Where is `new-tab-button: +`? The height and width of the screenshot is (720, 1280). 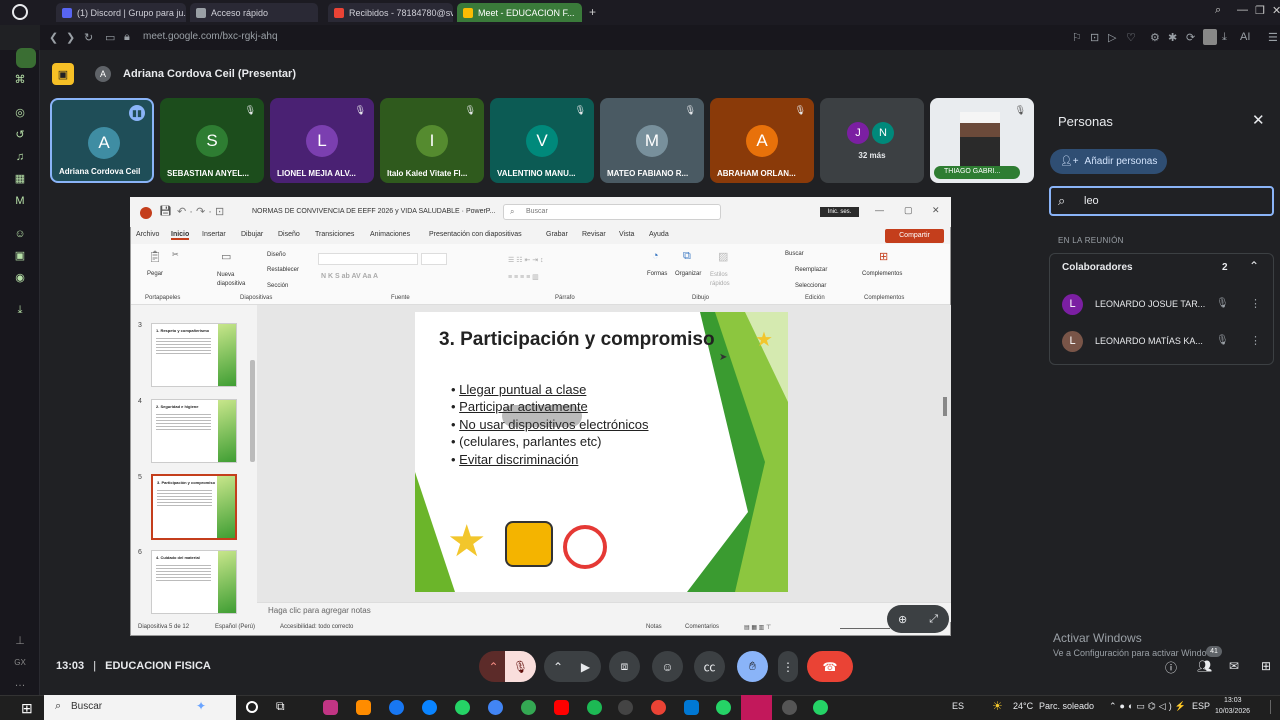
new-tab-button: + is located at coordinates (592, 12).